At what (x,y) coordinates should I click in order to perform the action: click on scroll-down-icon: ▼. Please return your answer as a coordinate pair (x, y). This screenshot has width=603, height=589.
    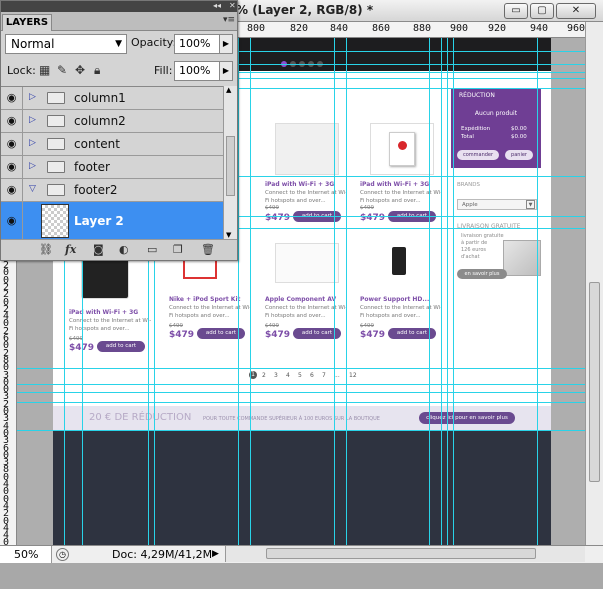
    Looking at the image, I should click on (228, 235).